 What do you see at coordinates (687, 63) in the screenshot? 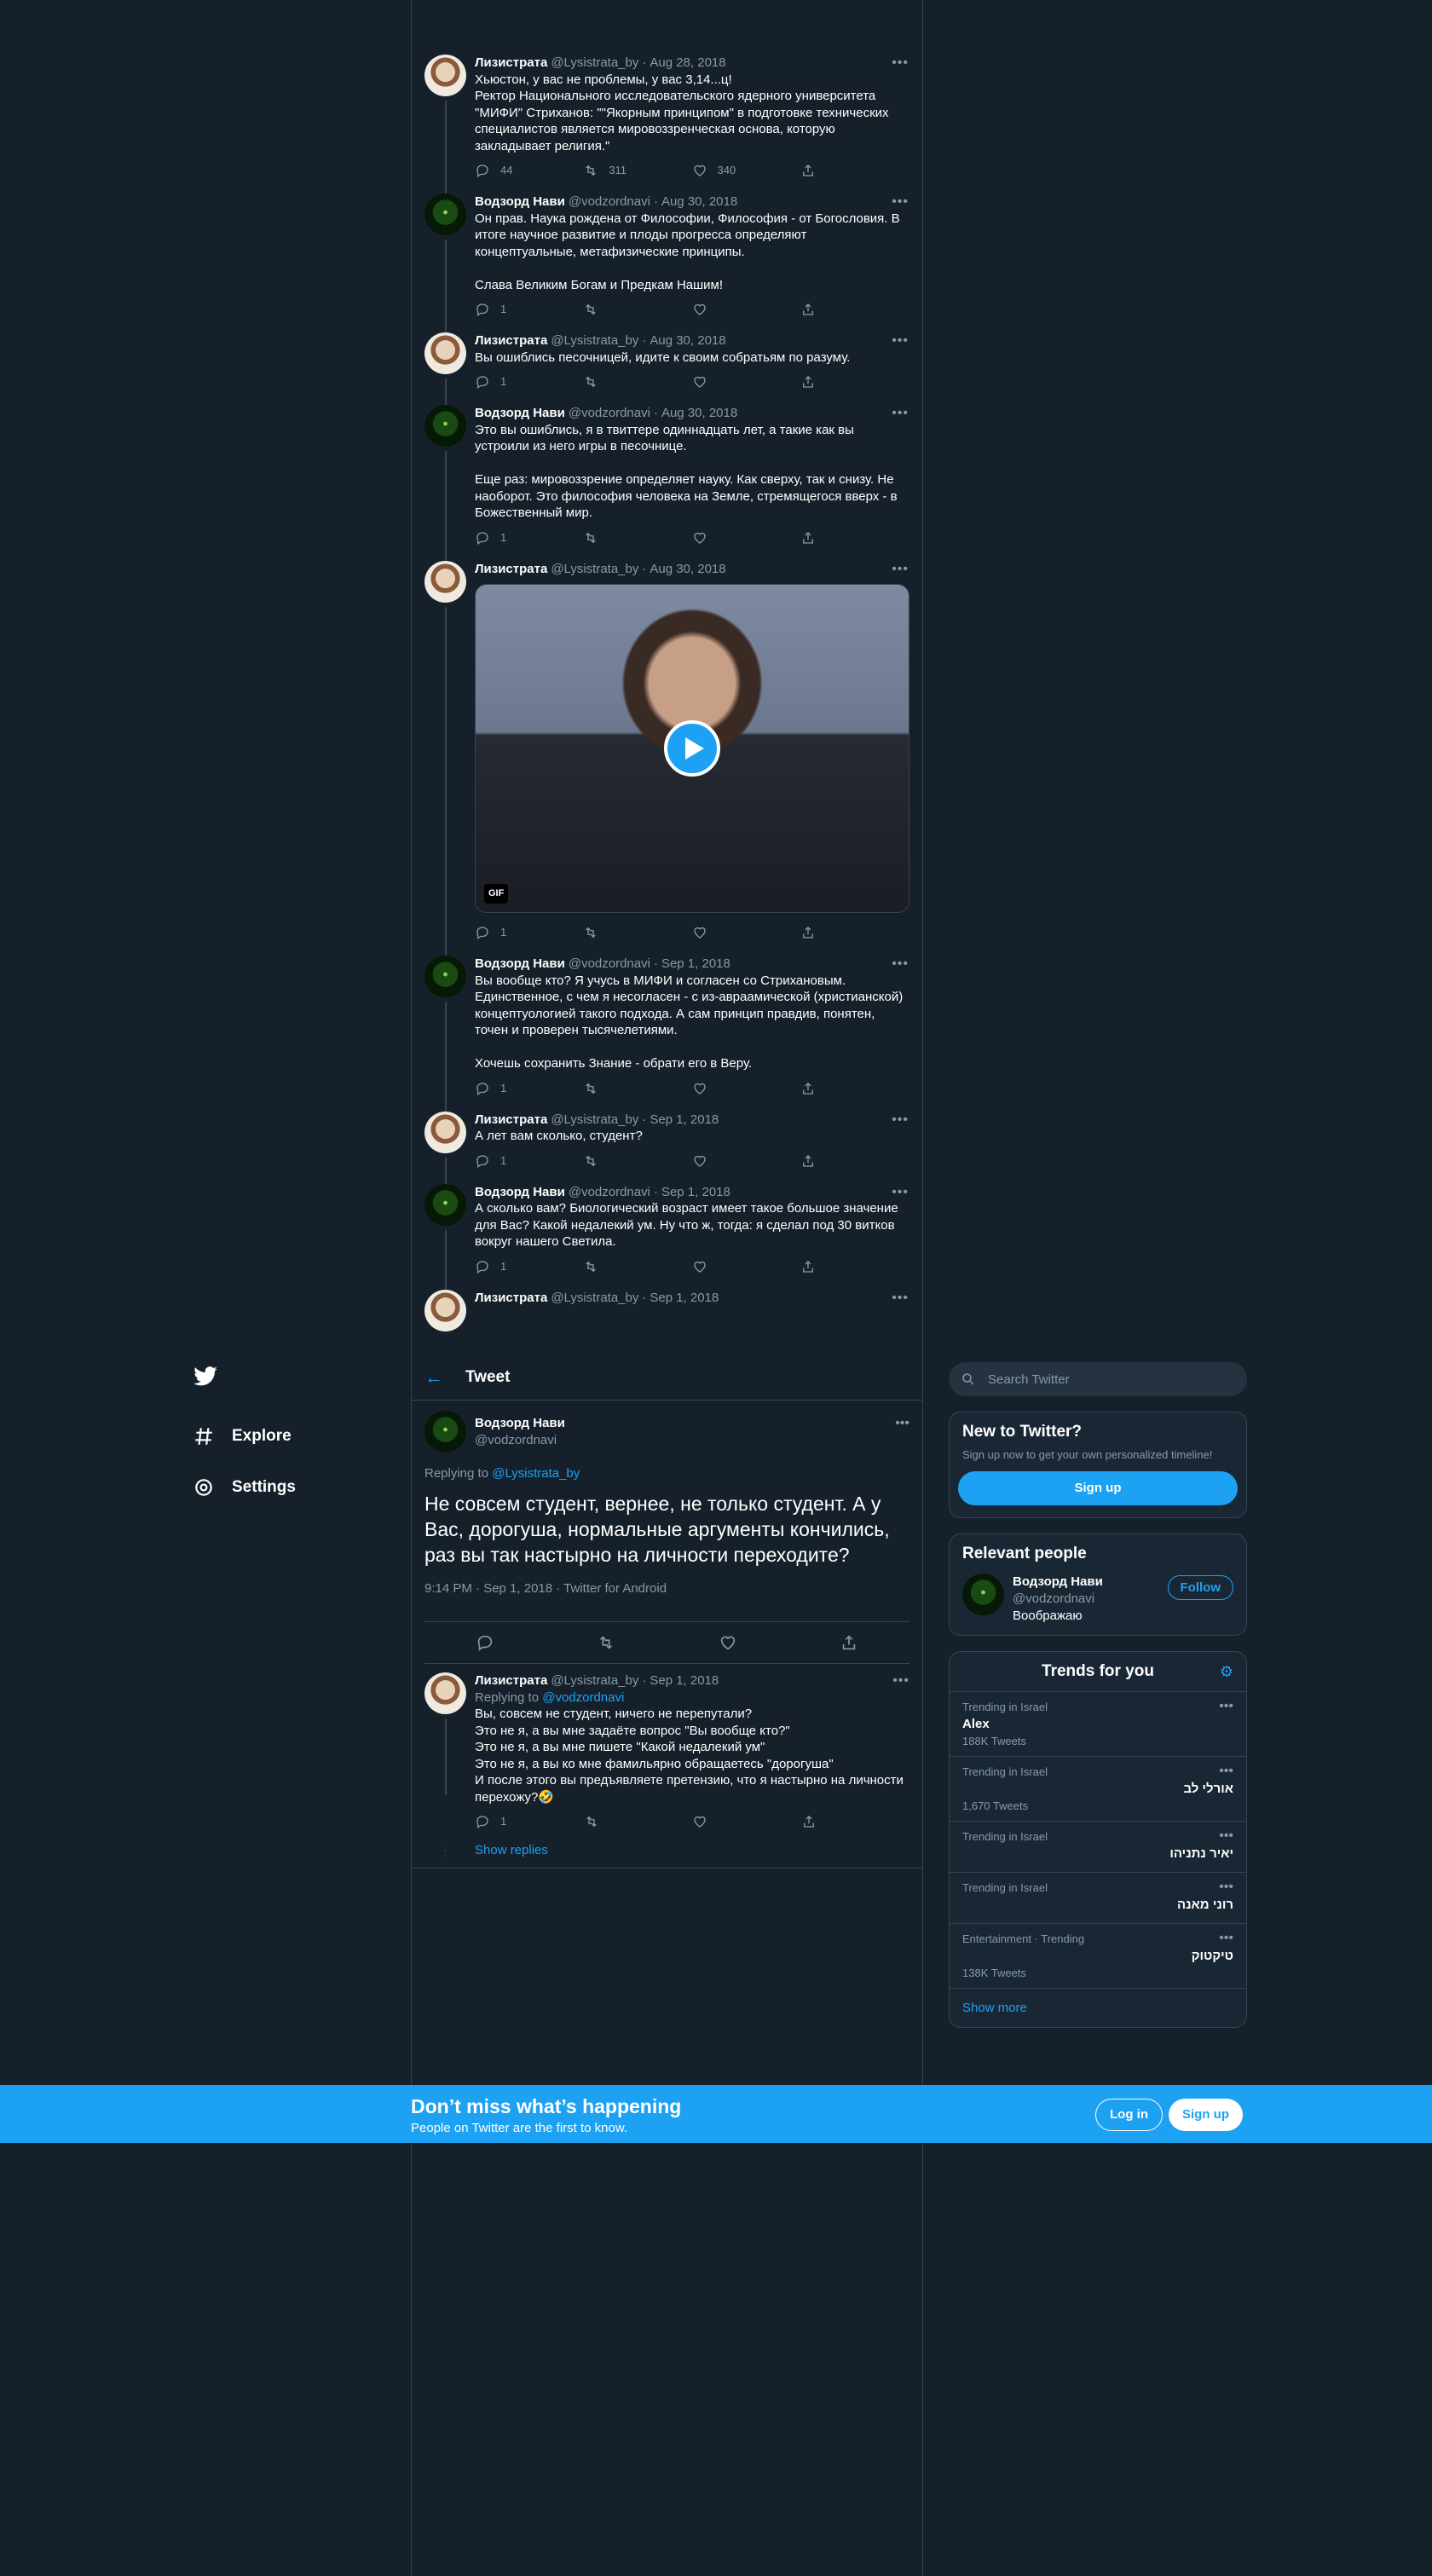
I see `tweet-date: Aug 28, 2018` at bounding box center [687, 63].